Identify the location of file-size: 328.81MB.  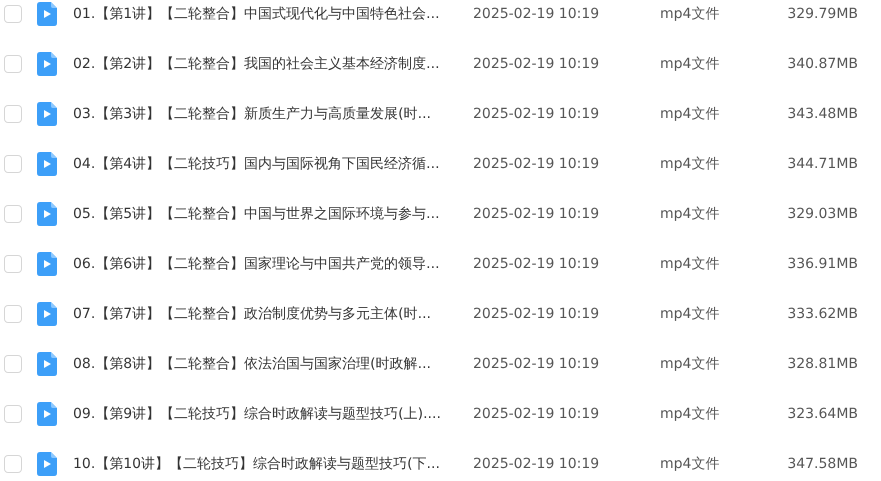
(822, 364).